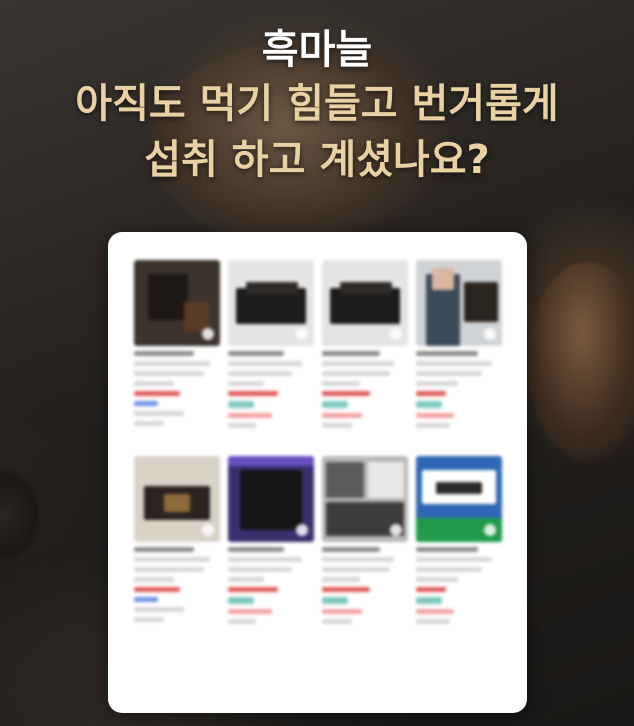  What do you see at coordinates (317, 50) in the screenshot?
I see `brand-title: 흑마늘` at bounding box center [317, 50].